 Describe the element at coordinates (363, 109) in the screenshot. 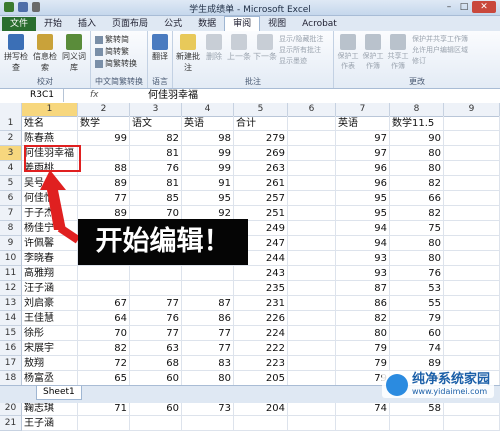

I see `column-header: 7` at that location.